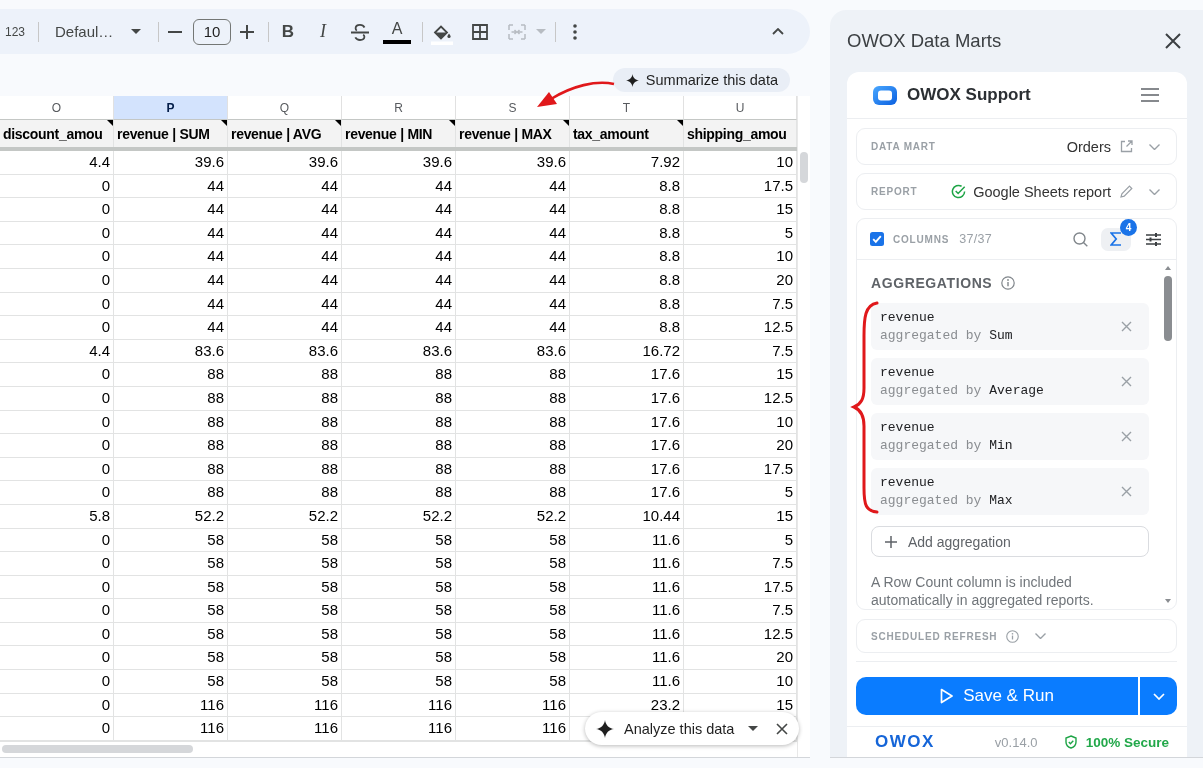  I want to click on analyze-label: Analyze this data, so click(679, 728).